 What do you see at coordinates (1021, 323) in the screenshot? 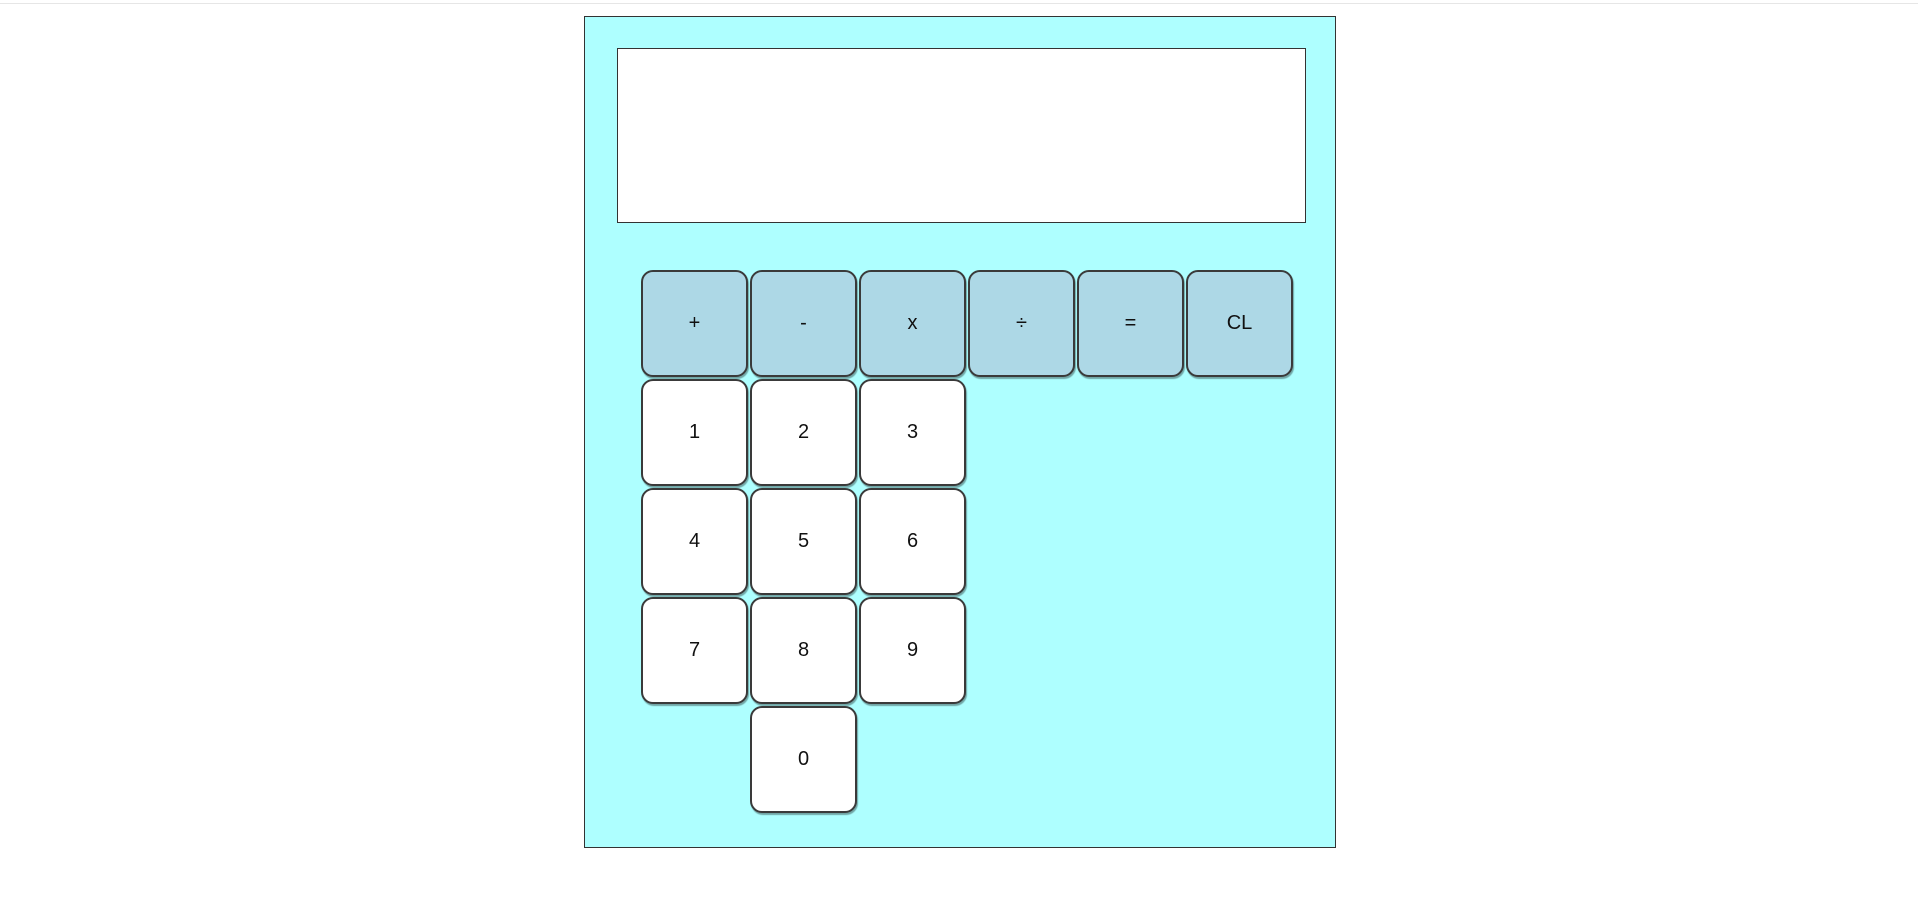
I see `divide-button: ÷` at bounding box center [1021, 323].